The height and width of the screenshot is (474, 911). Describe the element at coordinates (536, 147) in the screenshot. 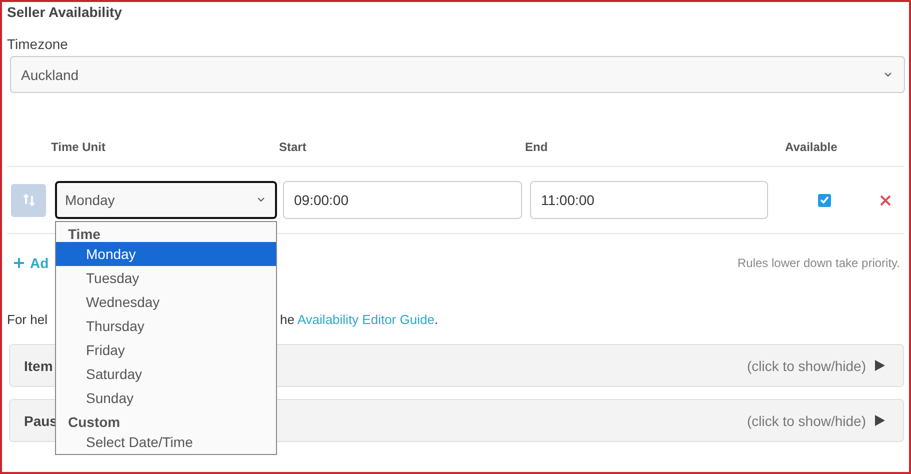

I see `column-header: End` at that location.